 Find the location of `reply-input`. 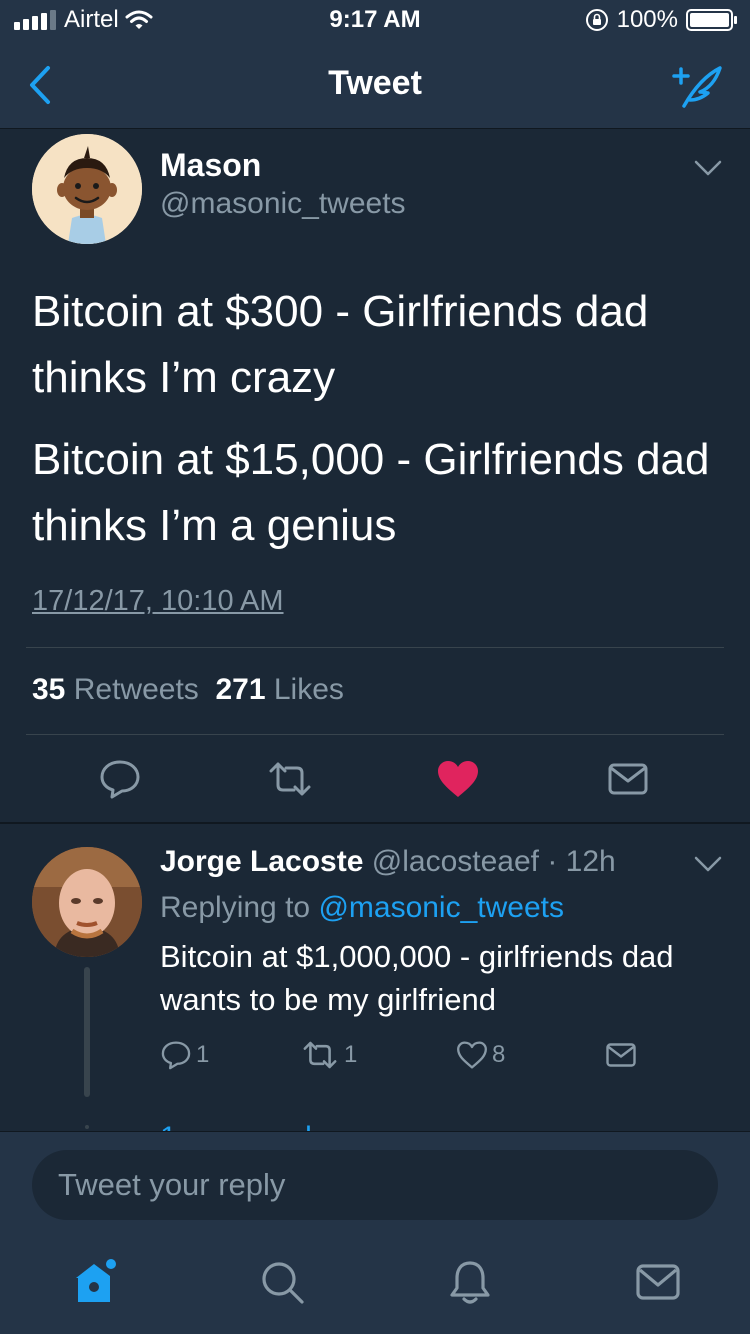

reply-input is located at coordinates (375, 1185).